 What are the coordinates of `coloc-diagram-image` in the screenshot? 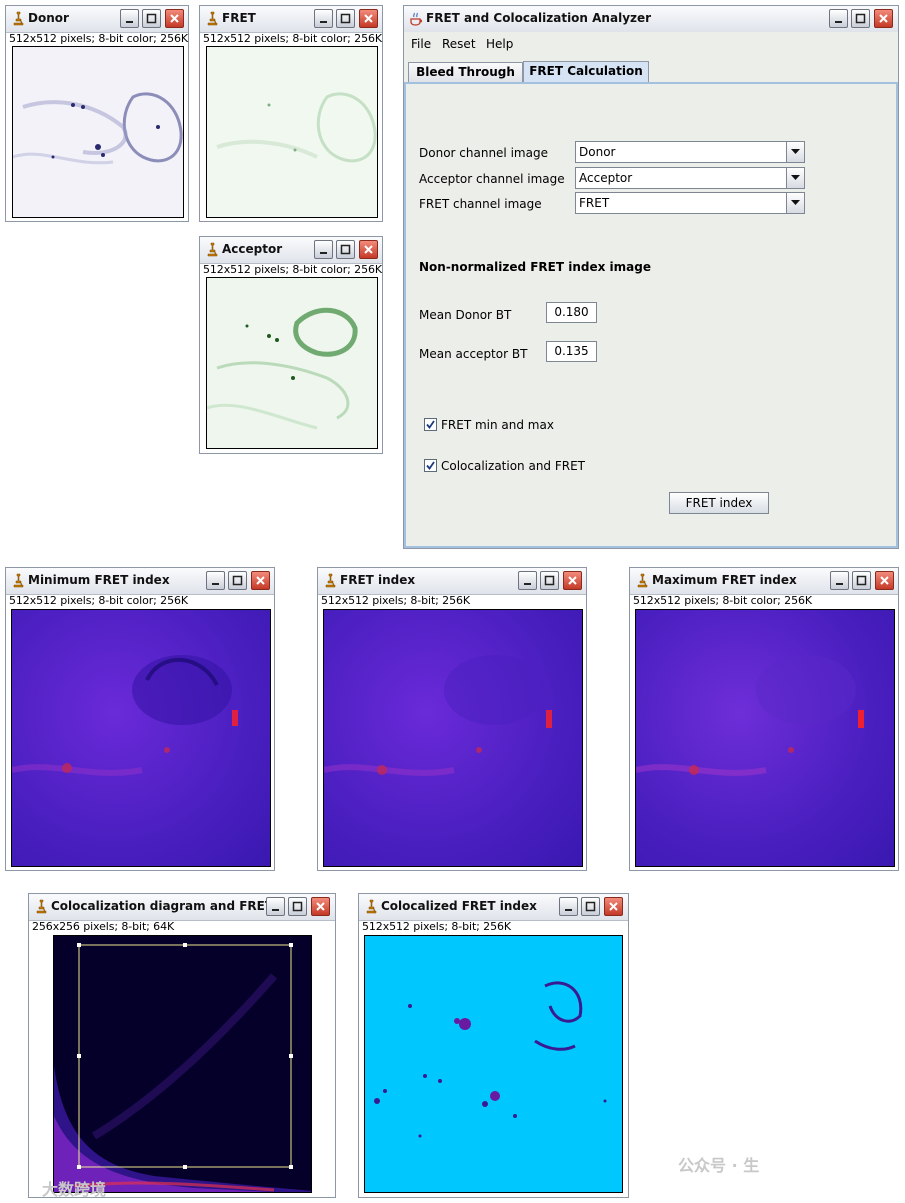 It's located at (182, 1064).